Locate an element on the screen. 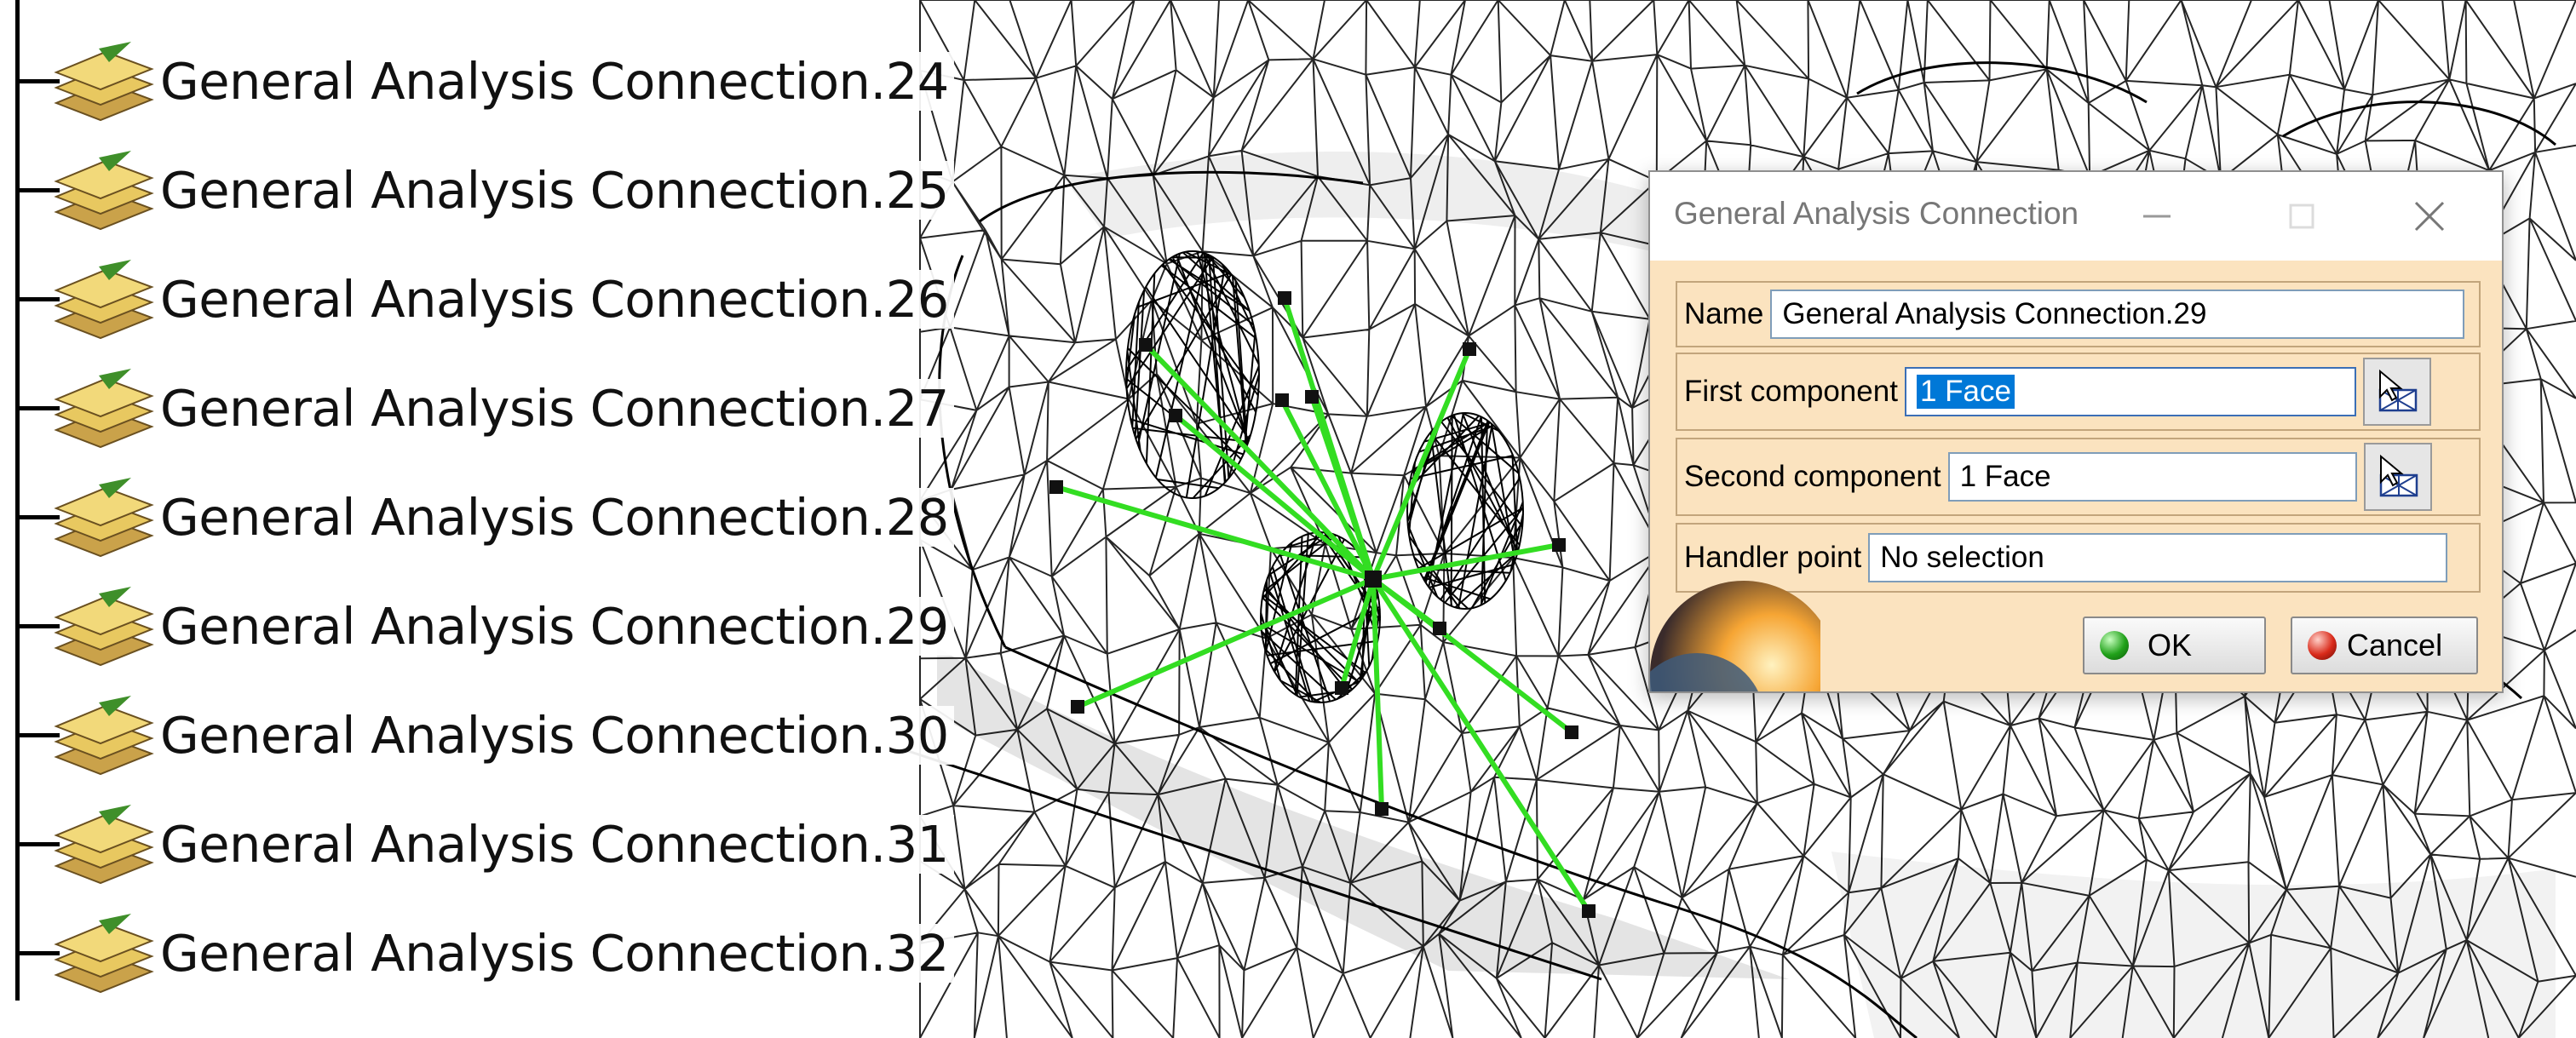 The image size is (2576, 1038). minimize-button is located at coordinates (2157, 216).